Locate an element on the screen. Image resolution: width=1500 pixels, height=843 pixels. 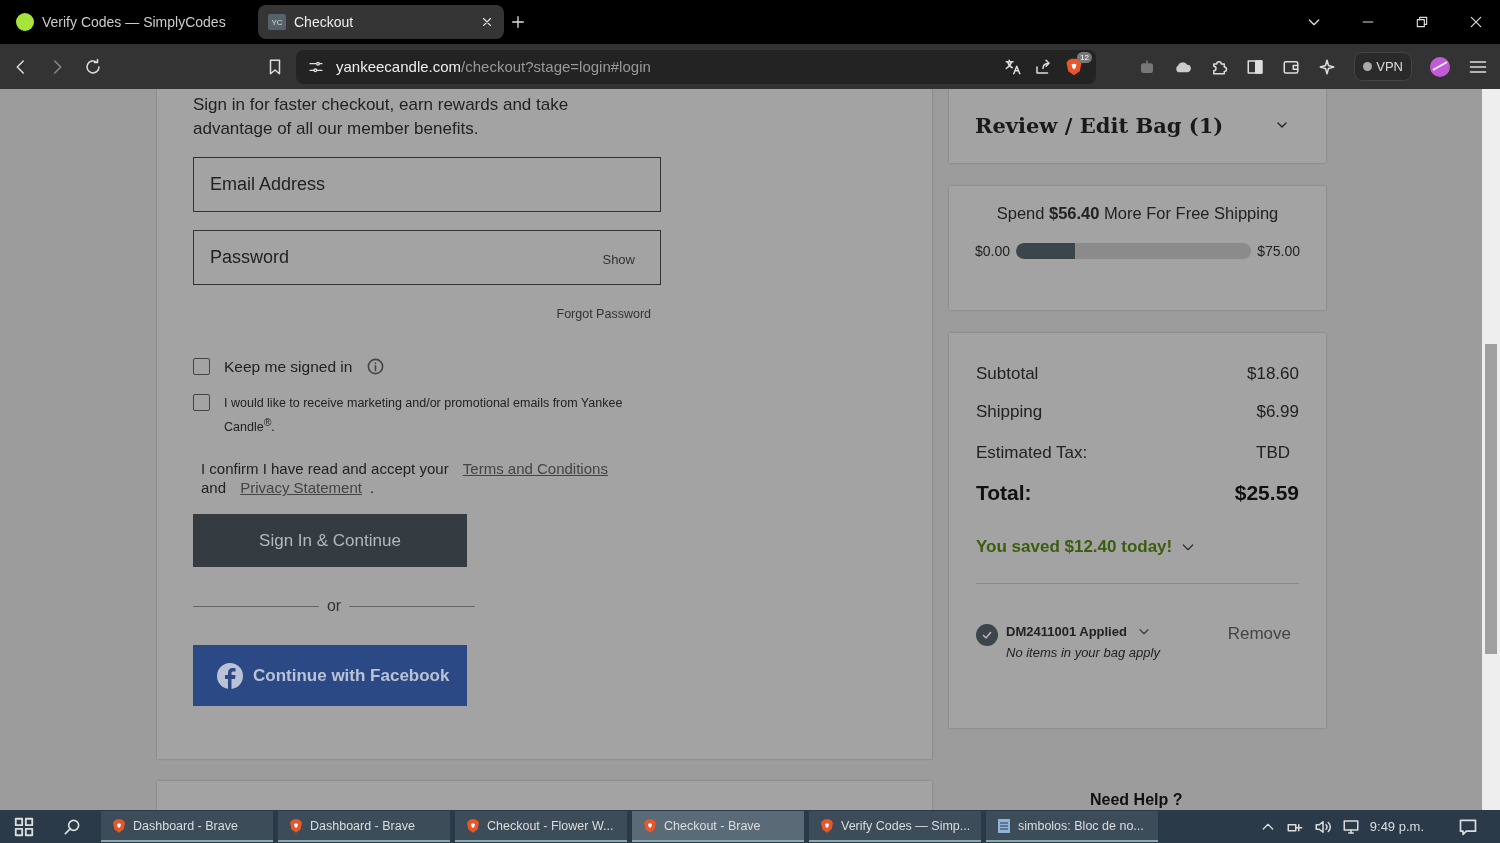
display-icon is located at coordinates (1350, 826).